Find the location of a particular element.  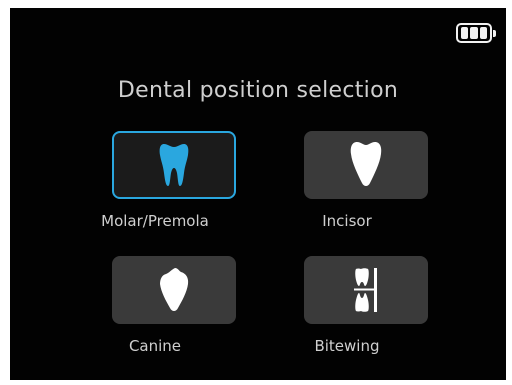

option-label: Canine is located at coordinates (155, 346).